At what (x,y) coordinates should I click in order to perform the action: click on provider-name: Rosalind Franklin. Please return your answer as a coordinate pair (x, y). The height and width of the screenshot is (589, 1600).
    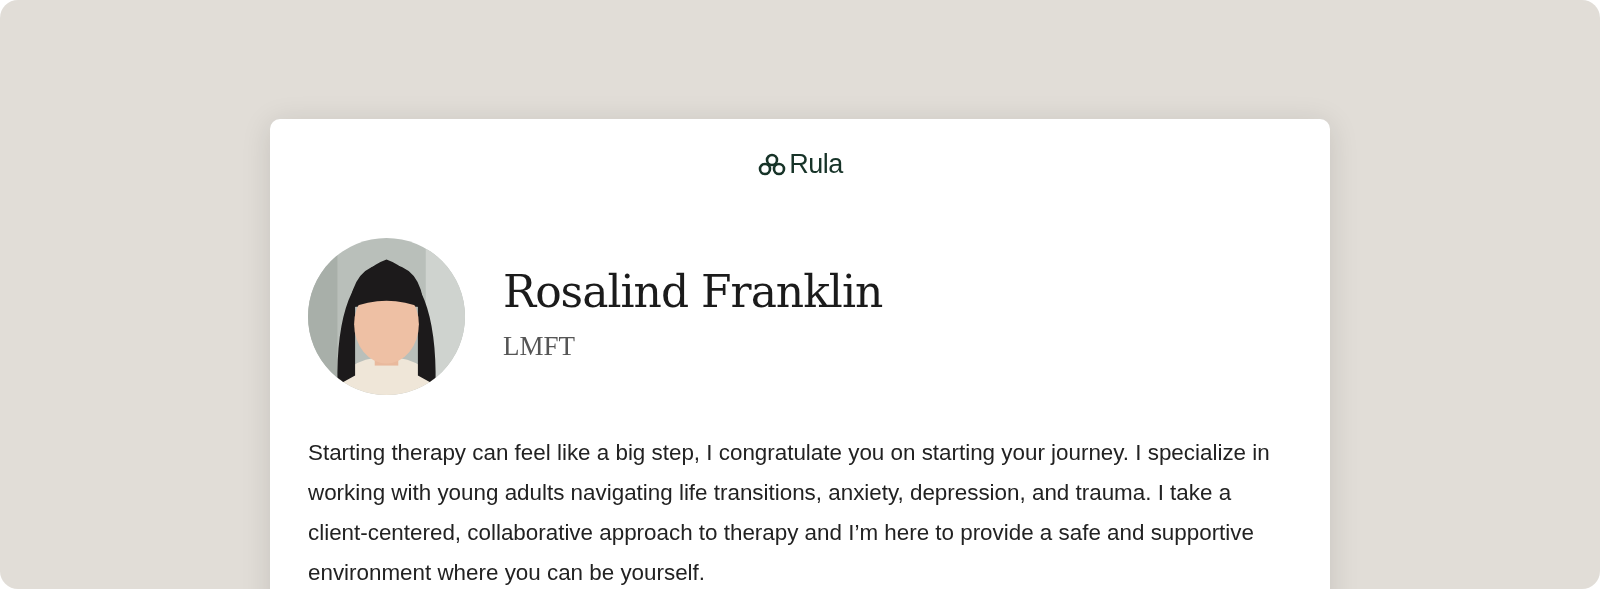
    Looking at the image, I should click on (693, 291).